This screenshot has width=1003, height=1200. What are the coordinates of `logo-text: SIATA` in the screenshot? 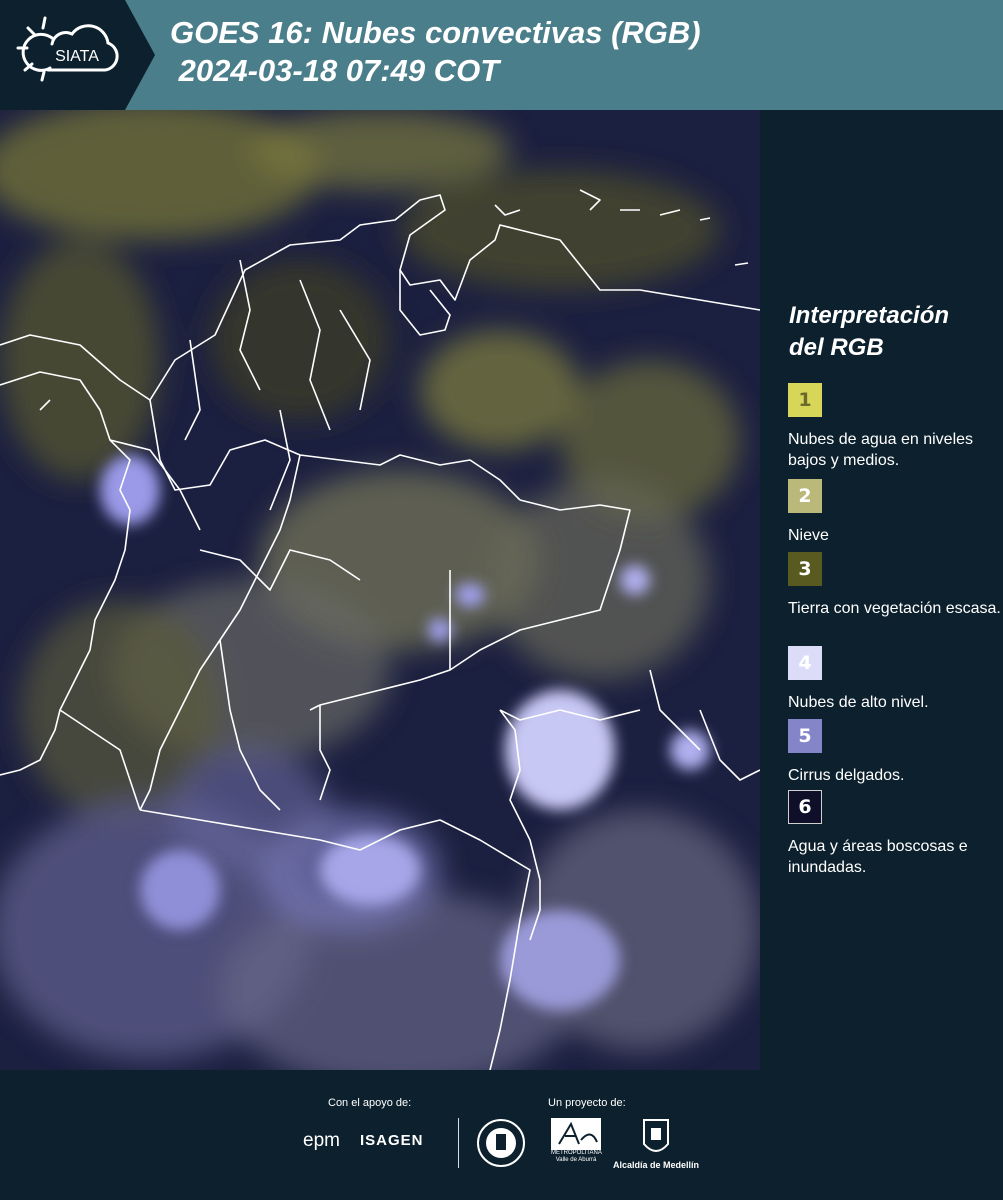 It's located at (77, 56).